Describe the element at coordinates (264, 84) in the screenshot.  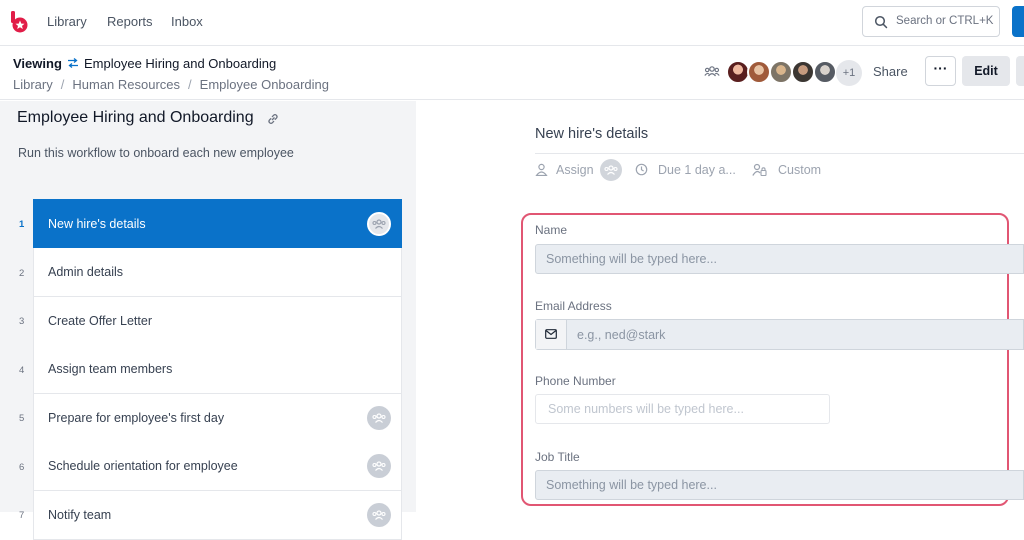
I see `breadcrumb-employee-onboarding: Employee Onboarding` at that location.